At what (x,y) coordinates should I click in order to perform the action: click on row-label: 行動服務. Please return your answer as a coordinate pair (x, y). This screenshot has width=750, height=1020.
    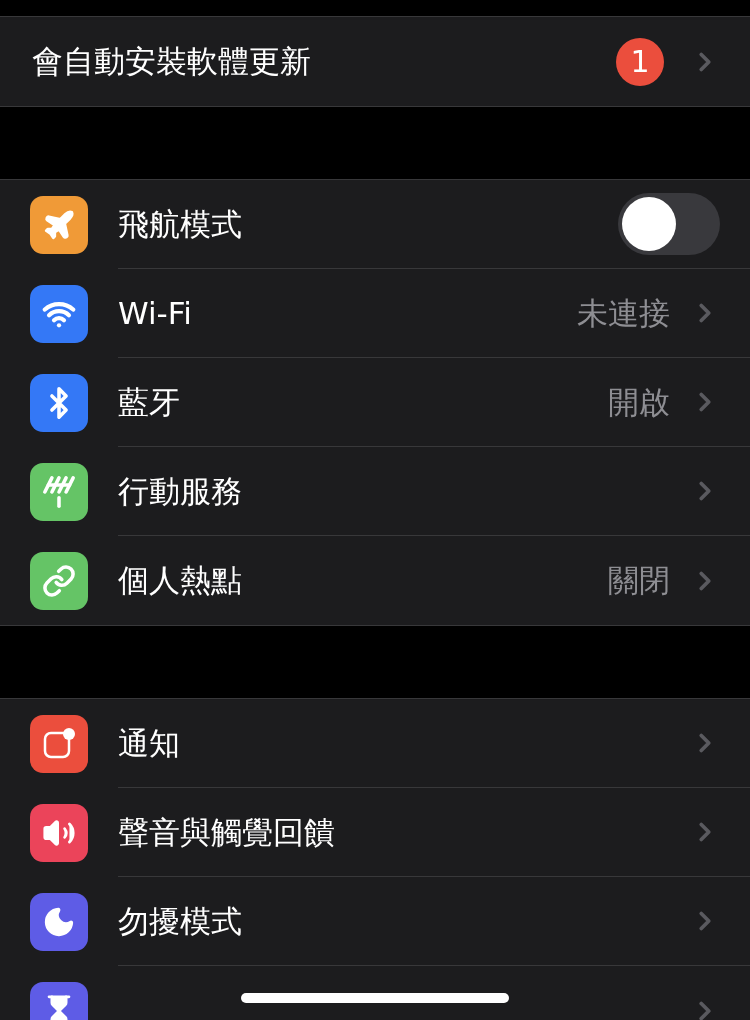
    Looking at the image, I should click on (180, 491).